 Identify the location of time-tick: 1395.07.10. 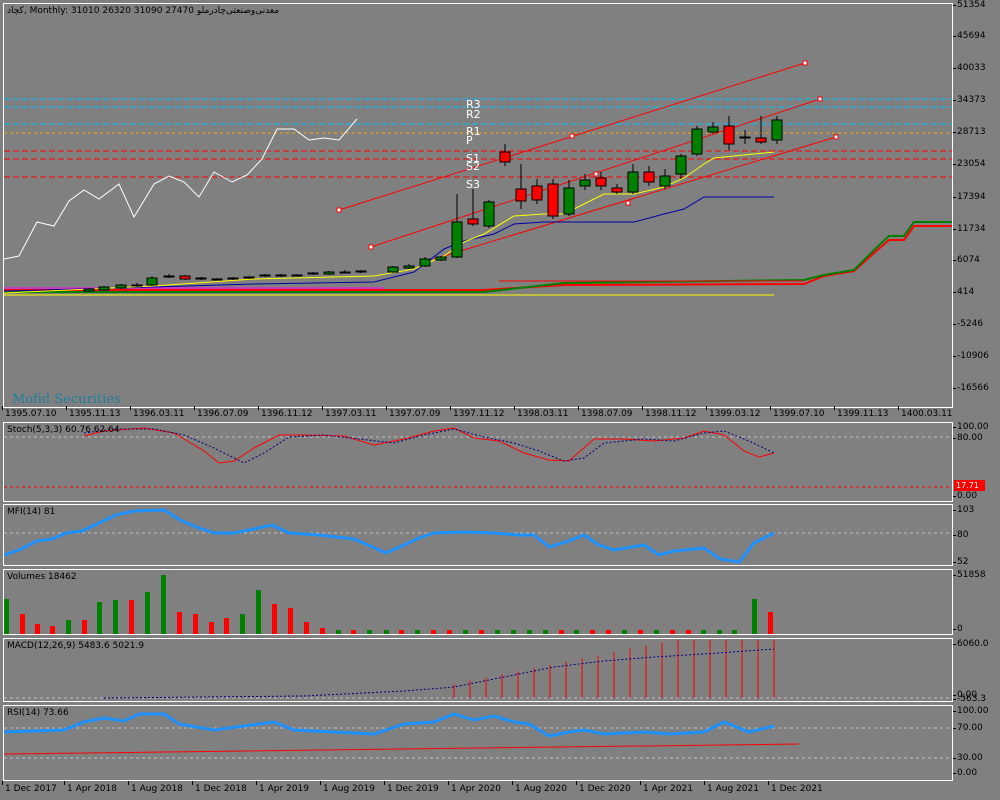
(29, 412).